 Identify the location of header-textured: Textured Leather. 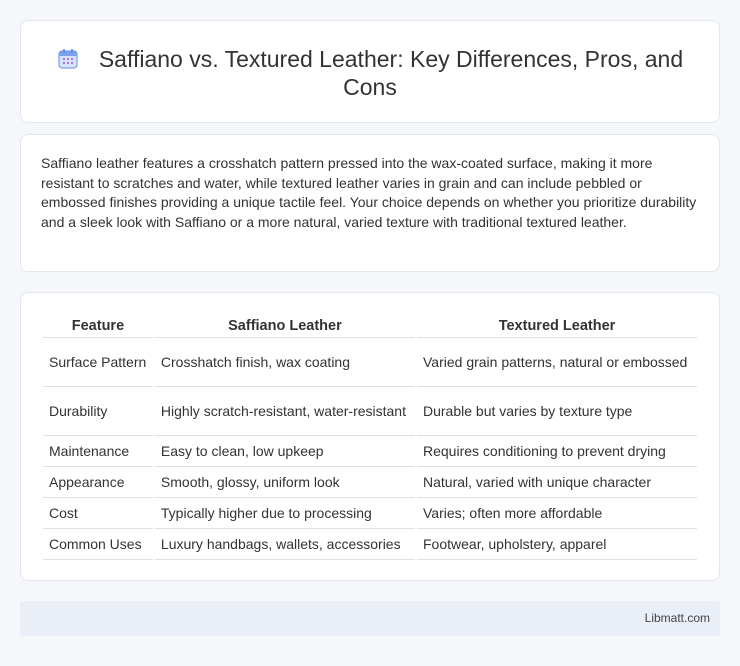
(557, 326).